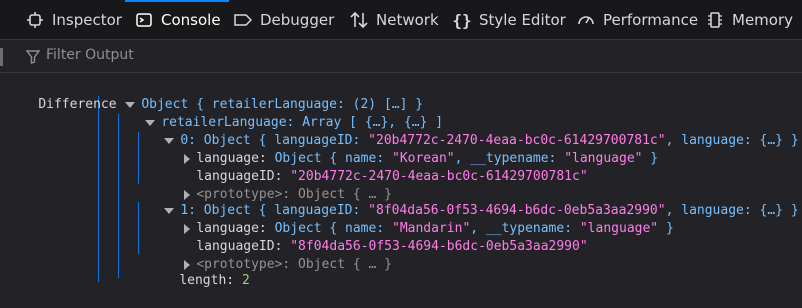  I want to click on console-icon, so click(144, 20).